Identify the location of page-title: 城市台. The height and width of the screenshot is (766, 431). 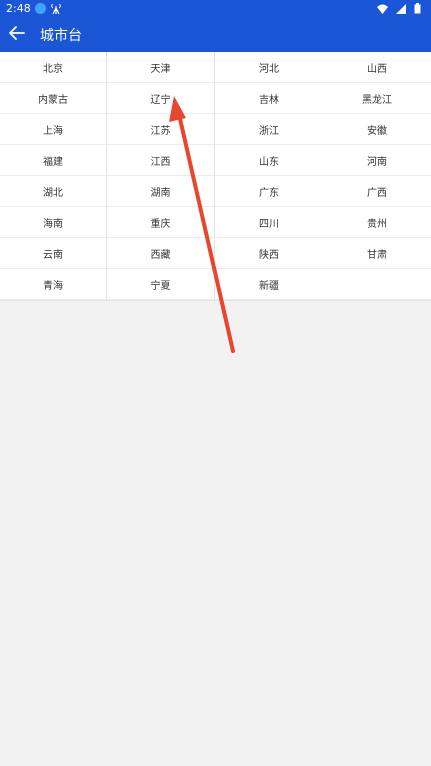
(61, 35).